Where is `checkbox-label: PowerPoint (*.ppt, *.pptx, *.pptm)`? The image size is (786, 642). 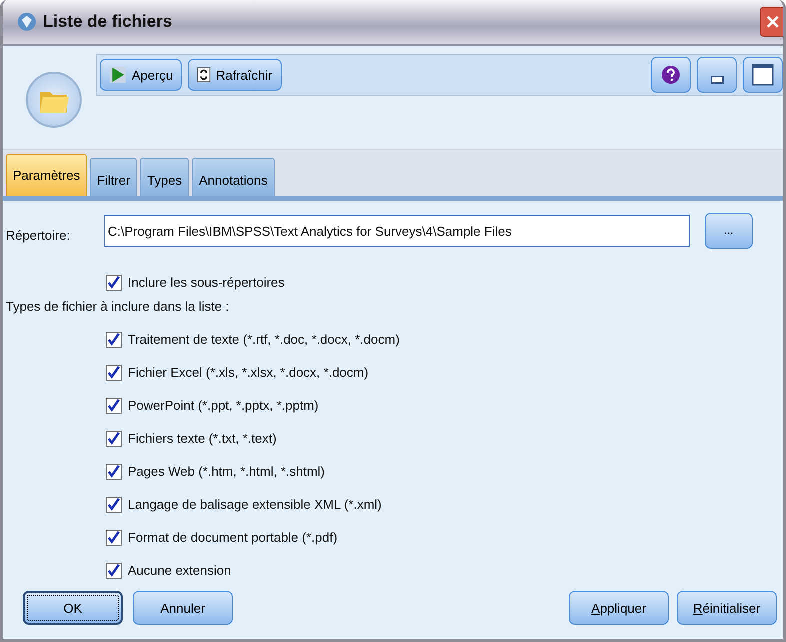
checkbox-label: PowerPoint (*.ppt, *.pptx, *.pptm) is located at coordinates (223, 405).